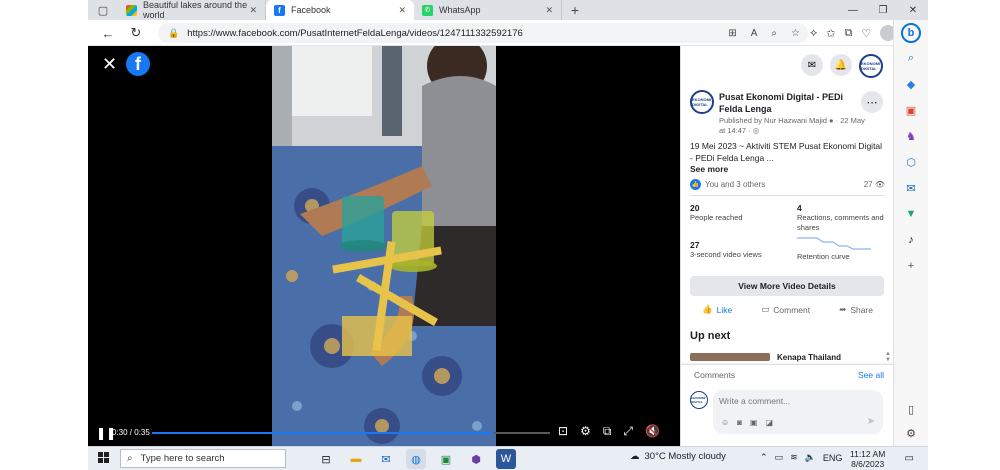  Describe the element at coordinates (695, 184) in the screenshot. I see `like-reaction-icon: 👍` at that location.